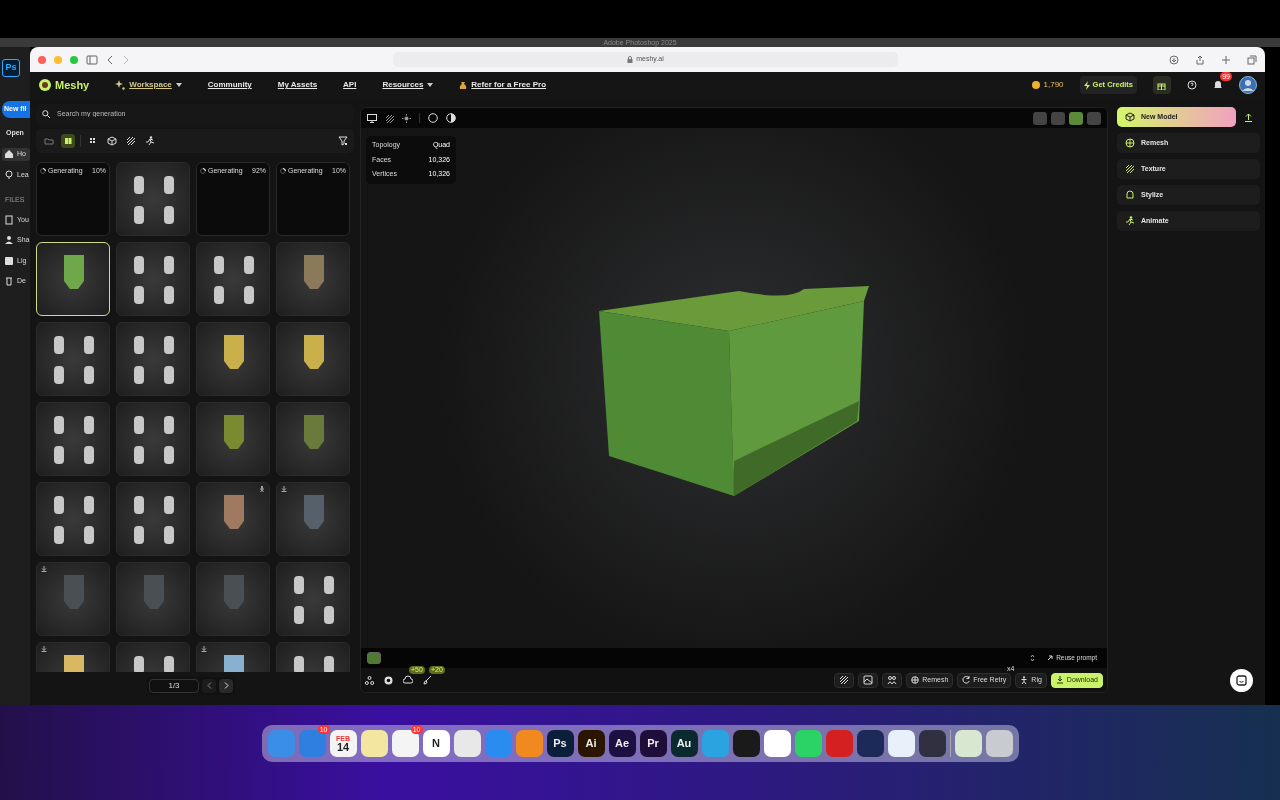 Image resolution: width=1280 pixels, height=800 pixels. Describe the element at coordinates (1086, 85) in the screenshot. I see `lightning-icon` at that location.